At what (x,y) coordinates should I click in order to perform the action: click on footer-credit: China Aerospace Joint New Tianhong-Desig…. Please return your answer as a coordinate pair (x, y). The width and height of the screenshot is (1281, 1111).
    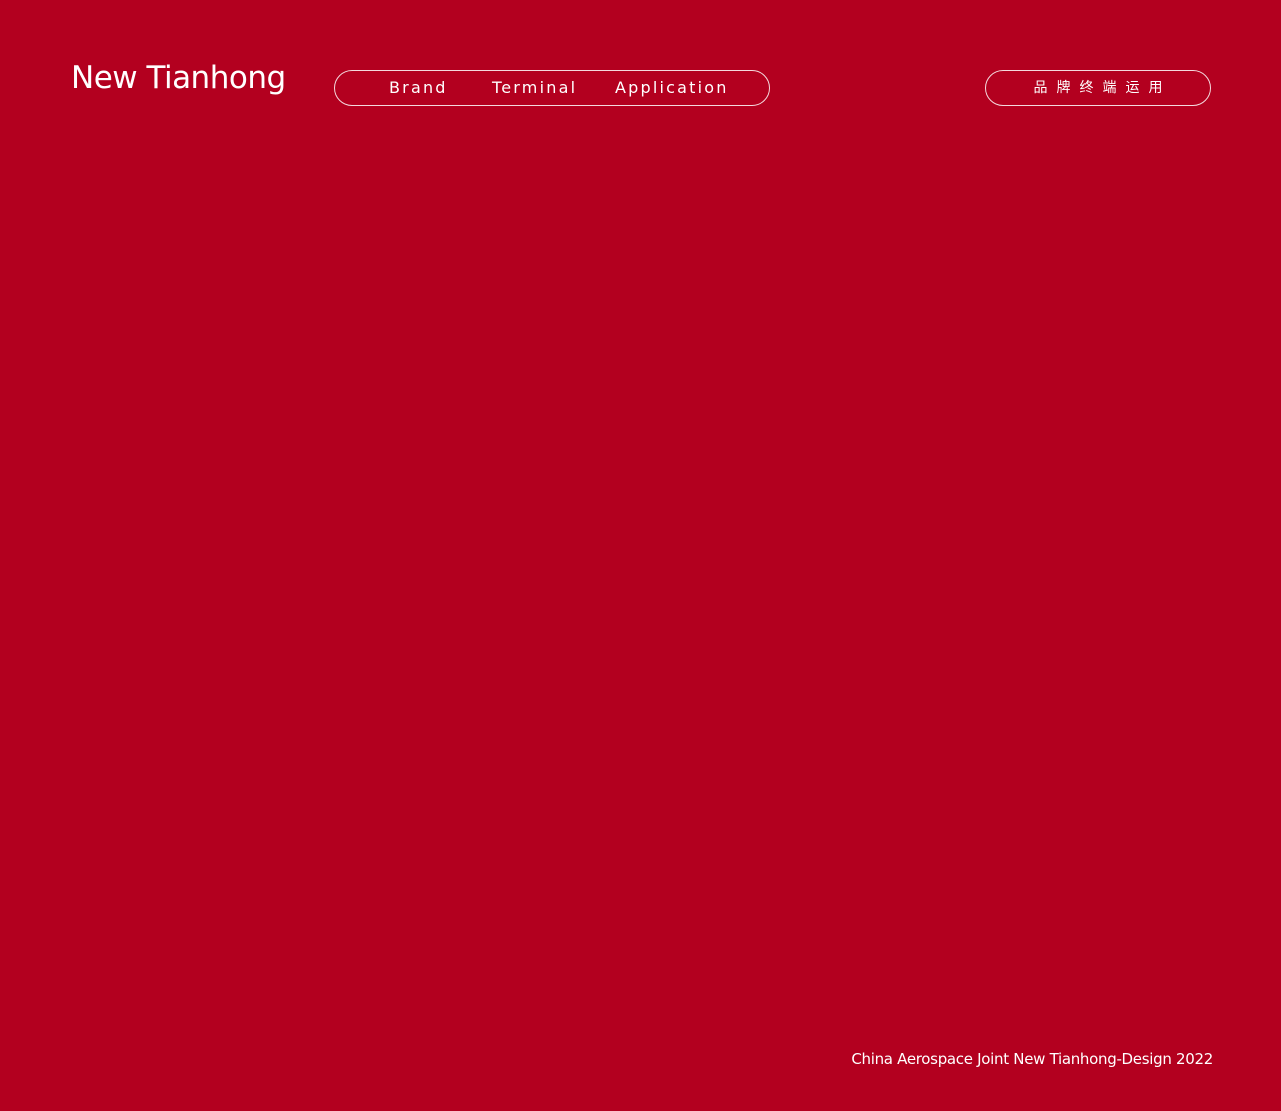
    Looking at the image, I should click on (1032, 1059).